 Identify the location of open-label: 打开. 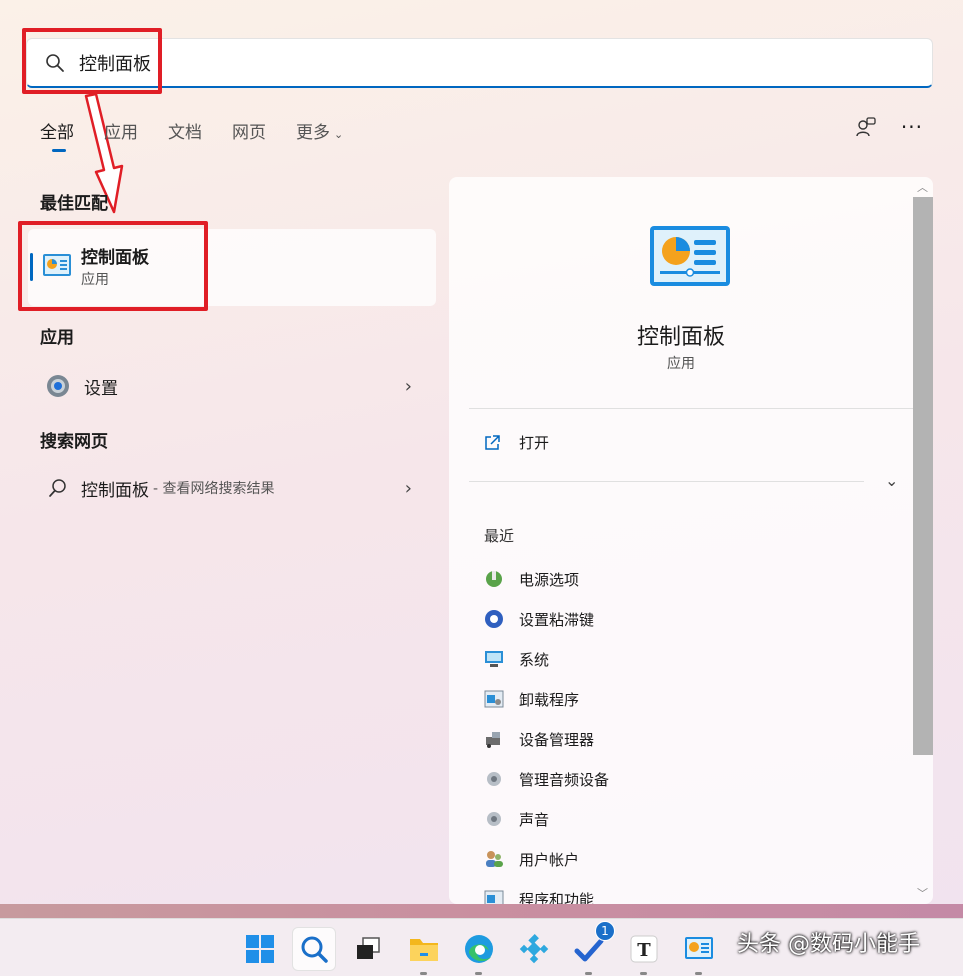
(534, 443).